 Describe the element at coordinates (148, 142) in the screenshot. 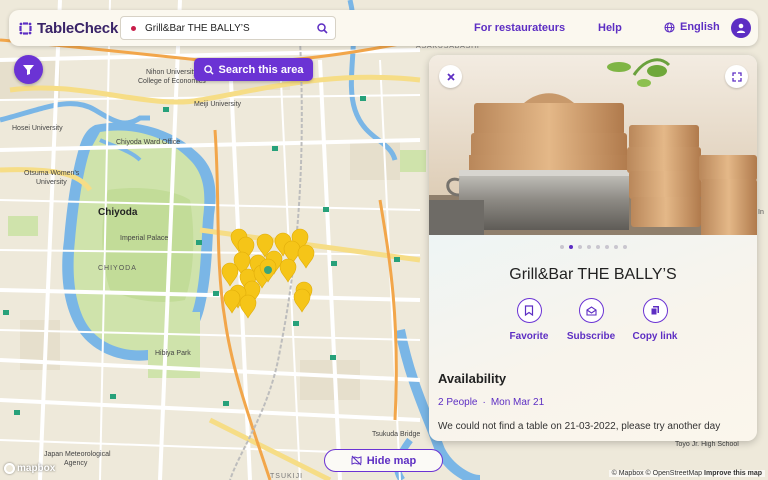

I see `map-label: Chiyoda Ward Office` at that location.